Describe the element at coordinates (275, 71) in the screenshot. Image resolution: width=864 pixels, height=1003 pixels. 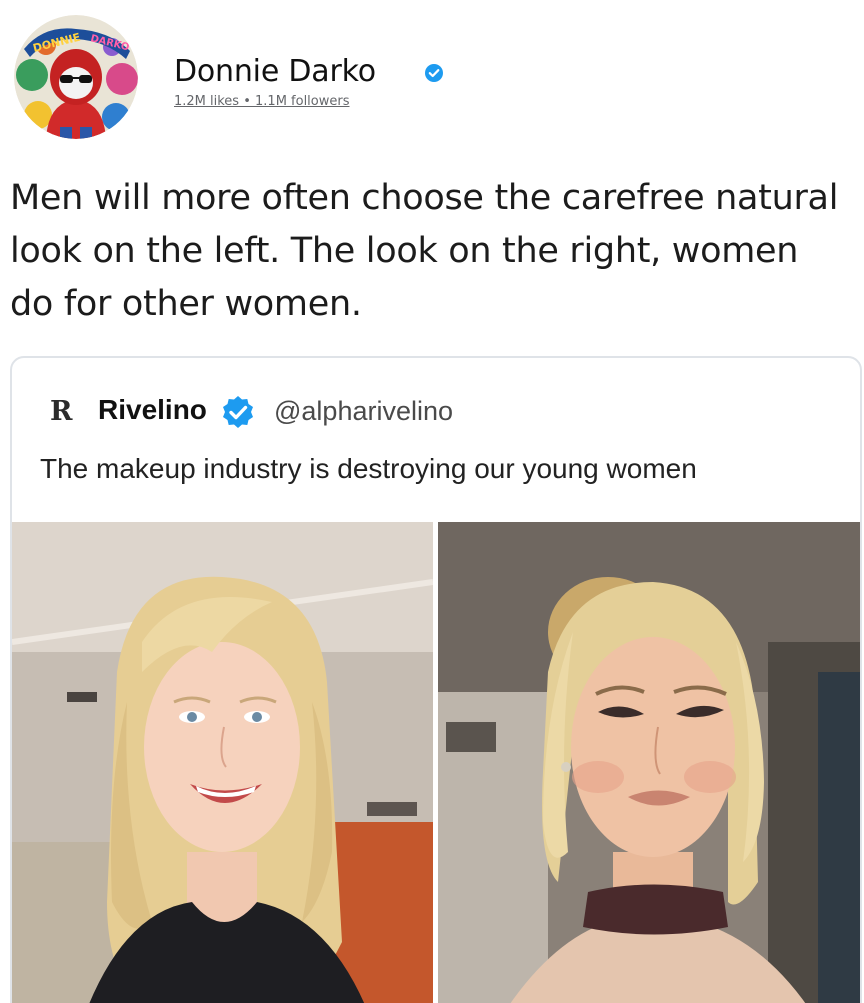
I see `author-name: Donnie Darko` at that location.